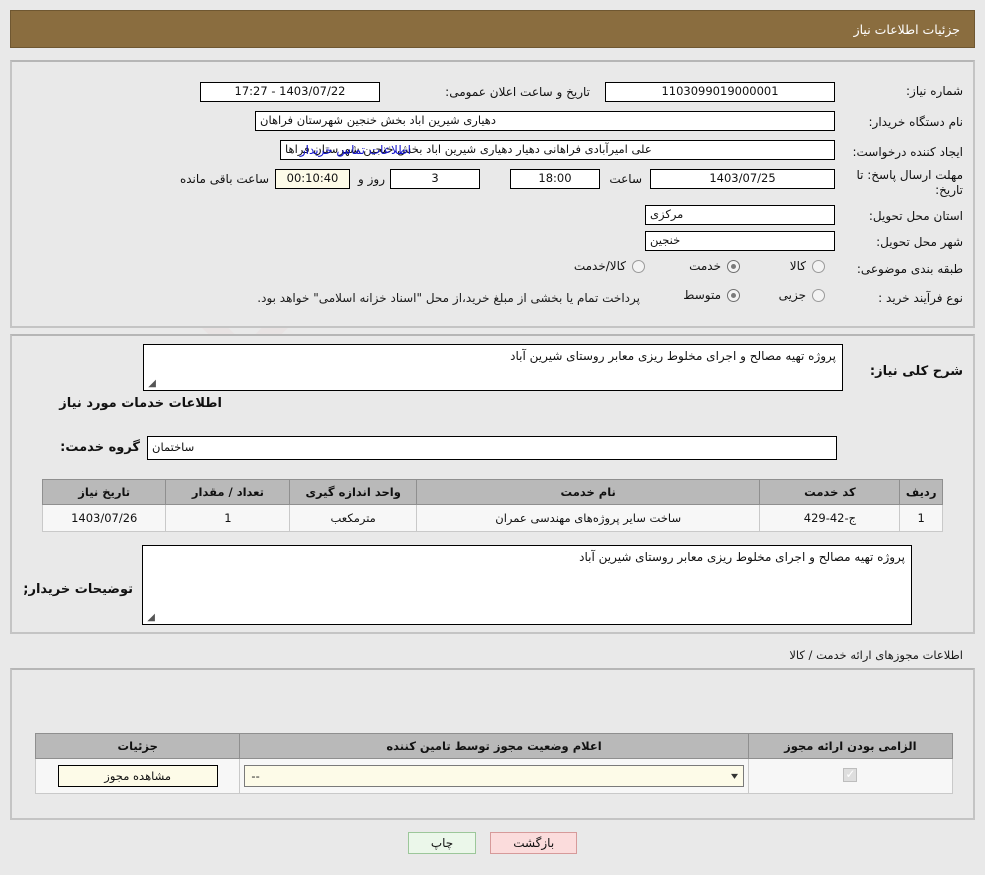 The height and width of the screenshot is (875, 985). I want to click on permit-required-checkbox-icon, so click(850, 774).